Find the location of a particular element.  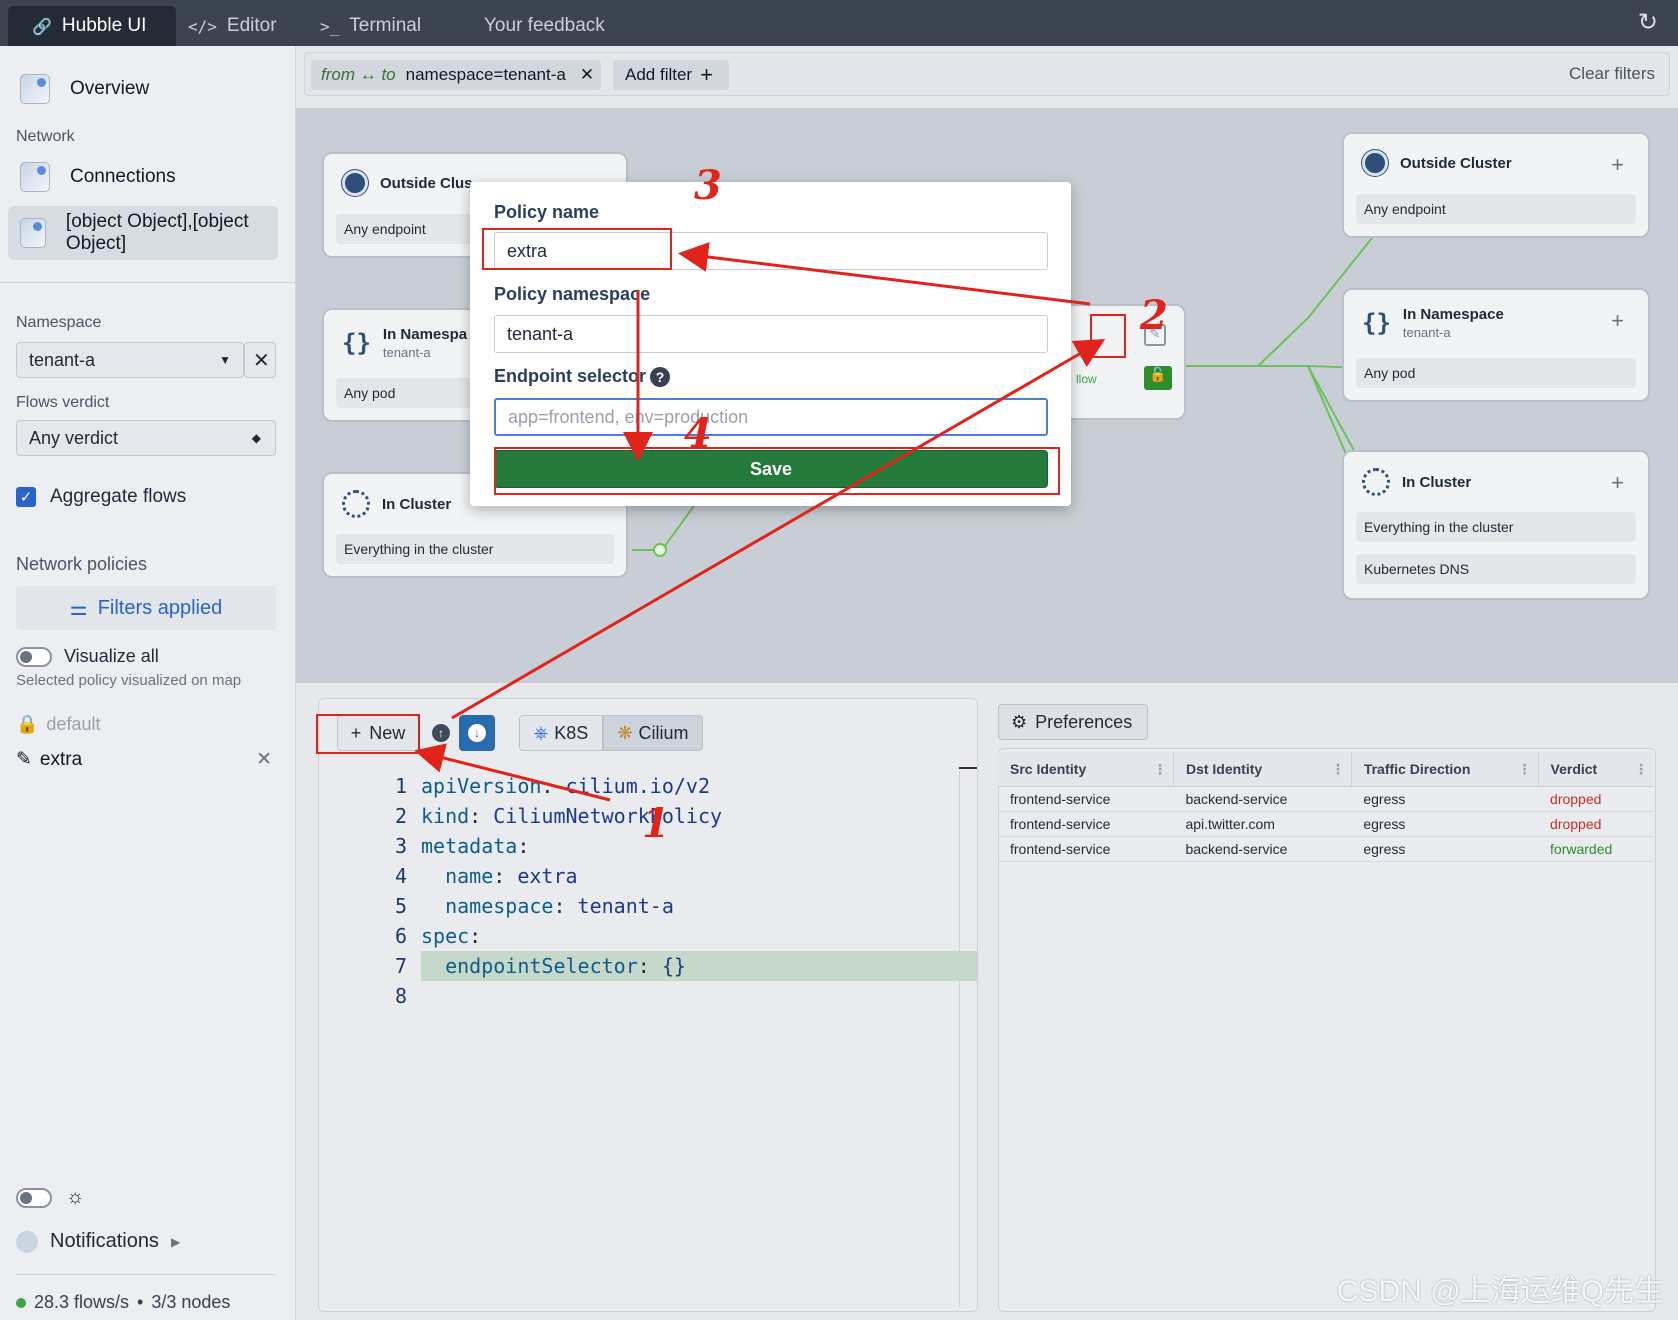

upload-icon: ↑ is located at coordinates (441, 733).